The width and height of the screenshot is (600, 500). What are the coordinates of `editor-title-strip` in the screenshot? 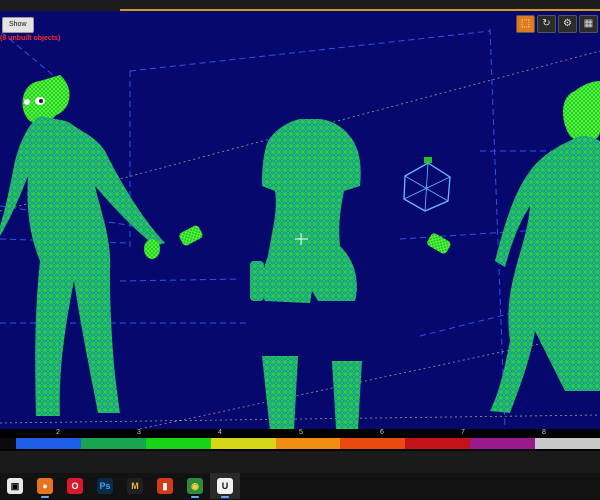 It's located at (300, 5).